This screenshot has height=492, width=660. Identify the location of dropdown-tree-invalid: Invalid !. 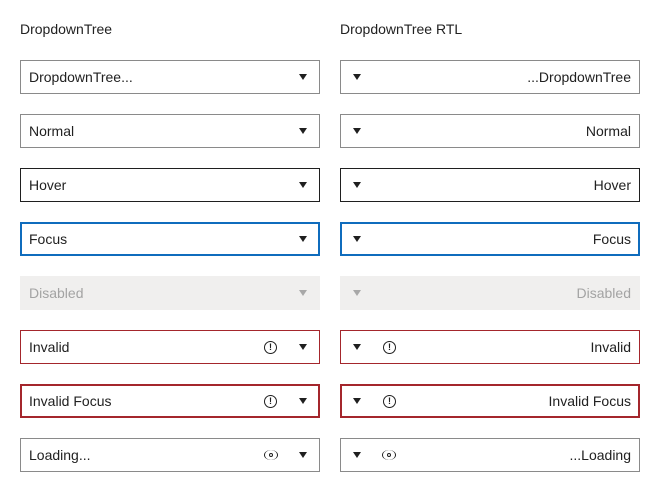
(170, 347).